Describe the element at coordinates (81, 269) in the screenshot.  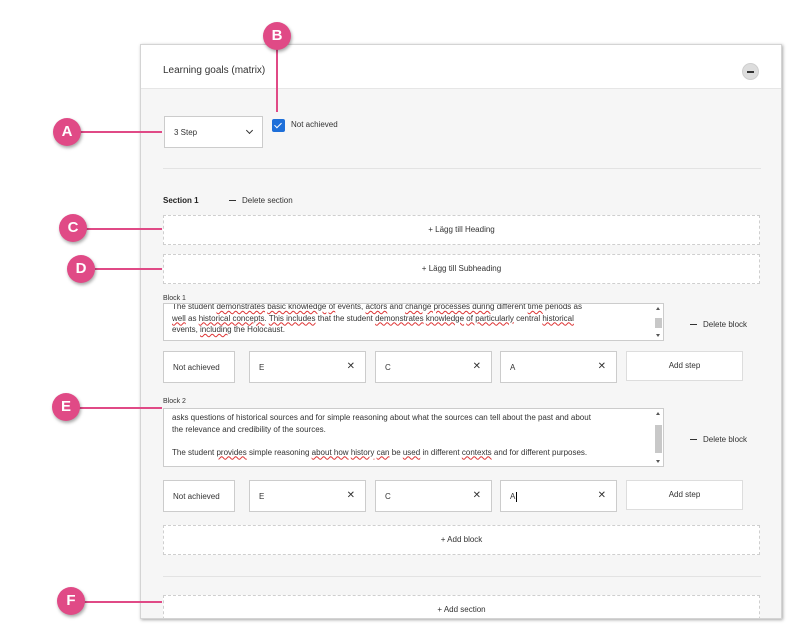
I see `callout-d: D` at that location.